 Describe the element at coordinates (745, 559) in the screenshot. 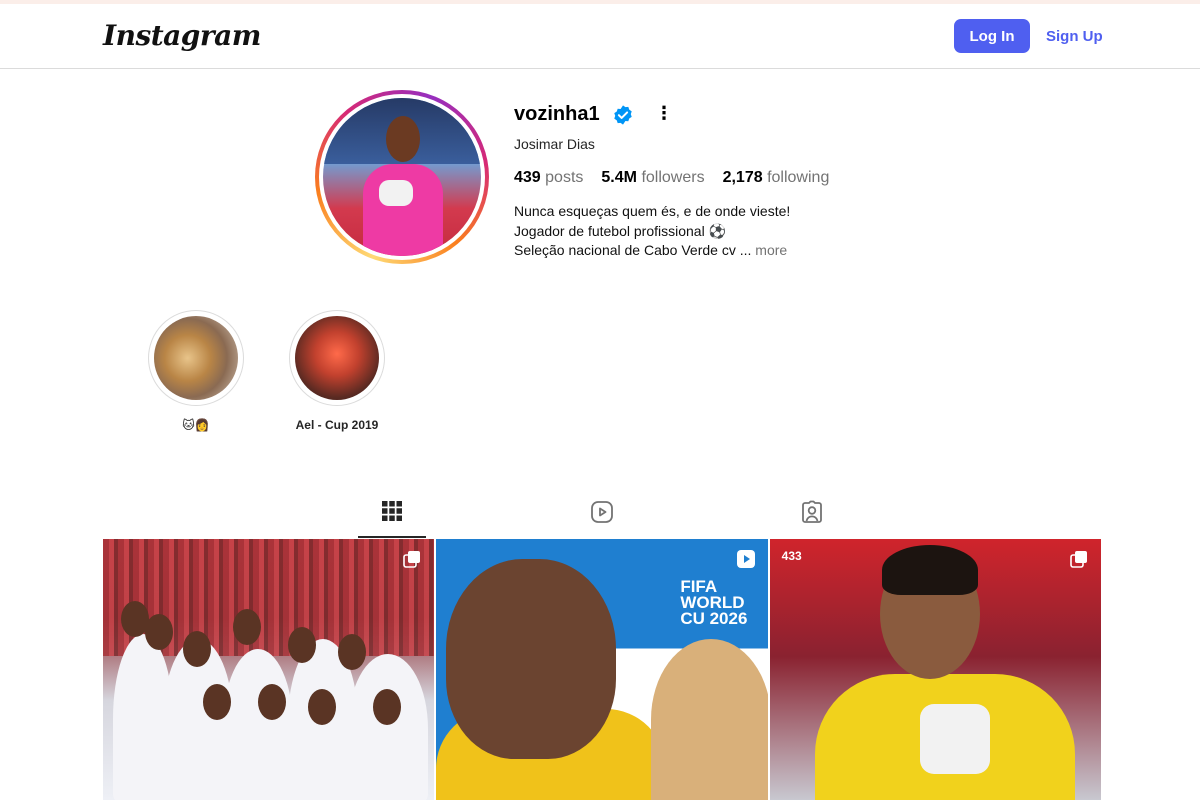

I see `reel-icon` at that location.